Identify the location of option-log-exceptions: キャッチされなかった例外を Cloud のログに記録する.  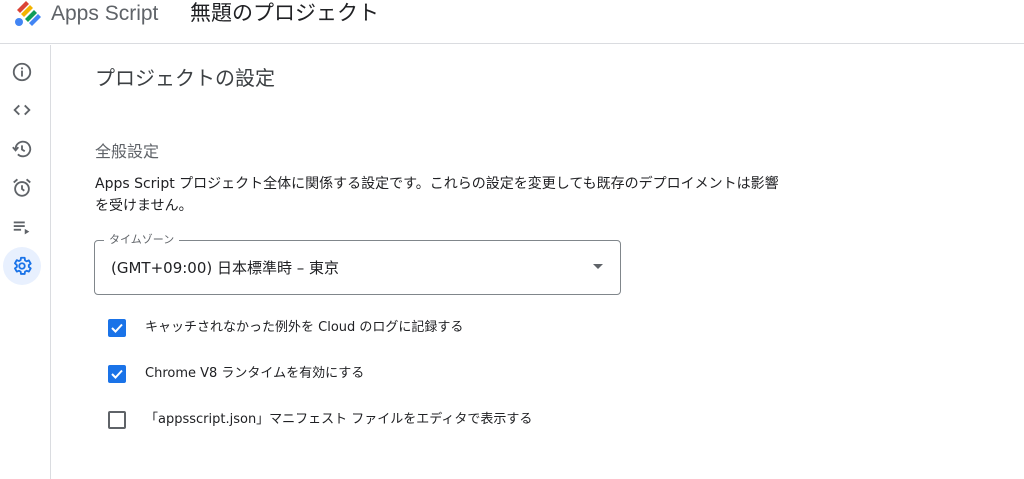
(285, 328).